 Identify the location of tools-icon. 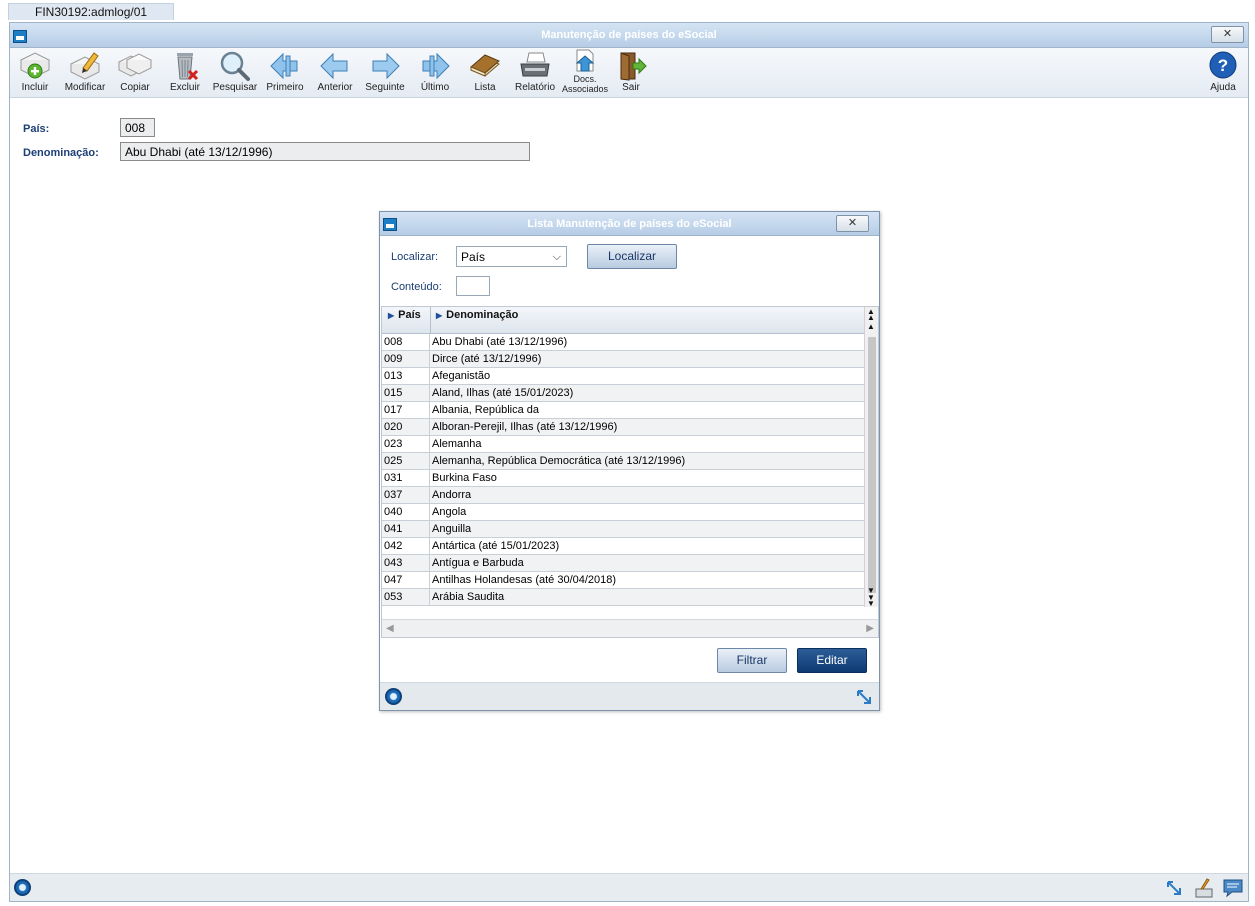
(1204, 888).